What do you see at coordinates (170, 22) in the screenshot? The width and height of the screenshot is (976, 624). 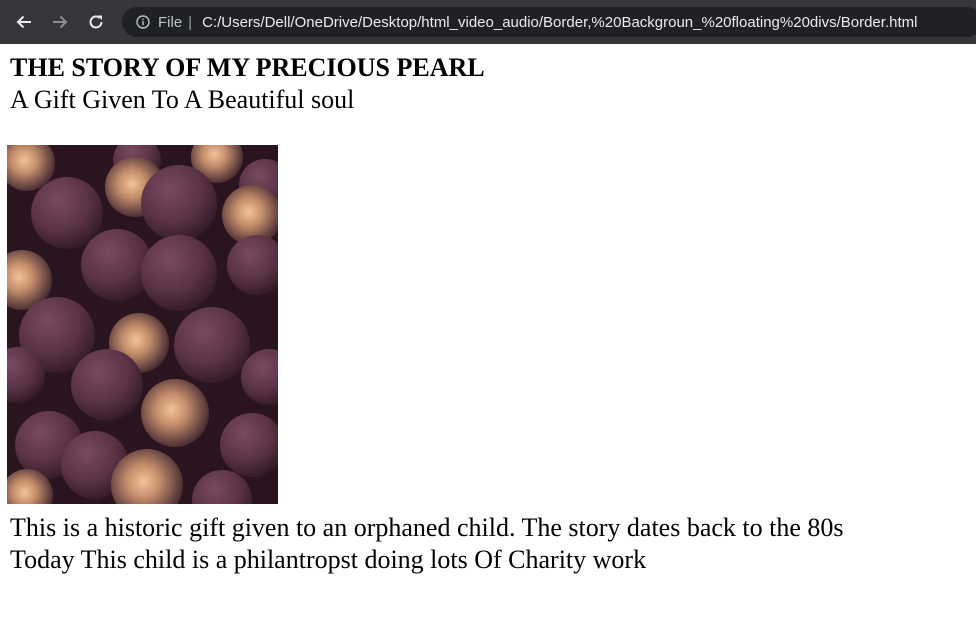 I see `scheme-label: File` at bounding box center [170, 22].